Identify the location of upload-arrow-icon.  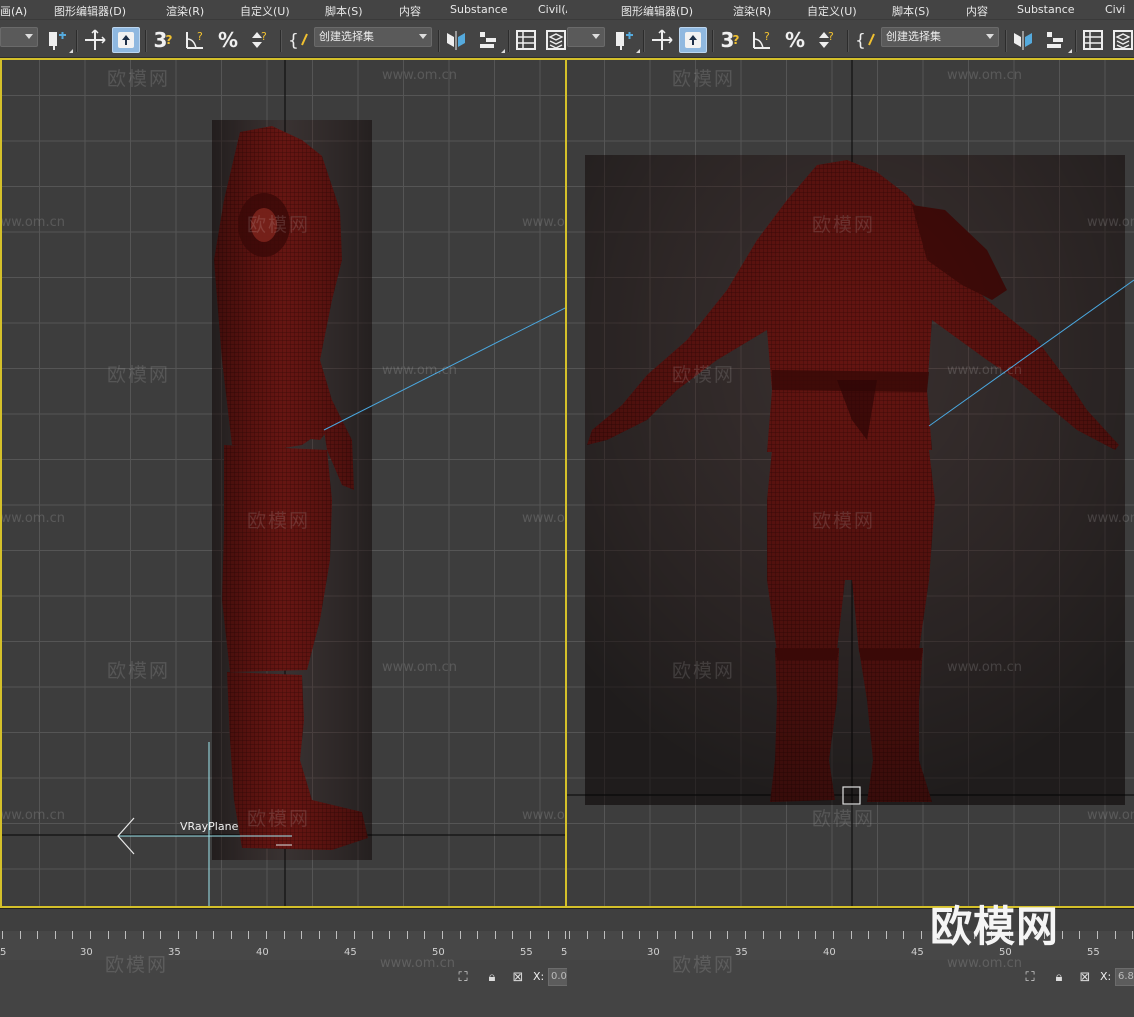
(126, 40).